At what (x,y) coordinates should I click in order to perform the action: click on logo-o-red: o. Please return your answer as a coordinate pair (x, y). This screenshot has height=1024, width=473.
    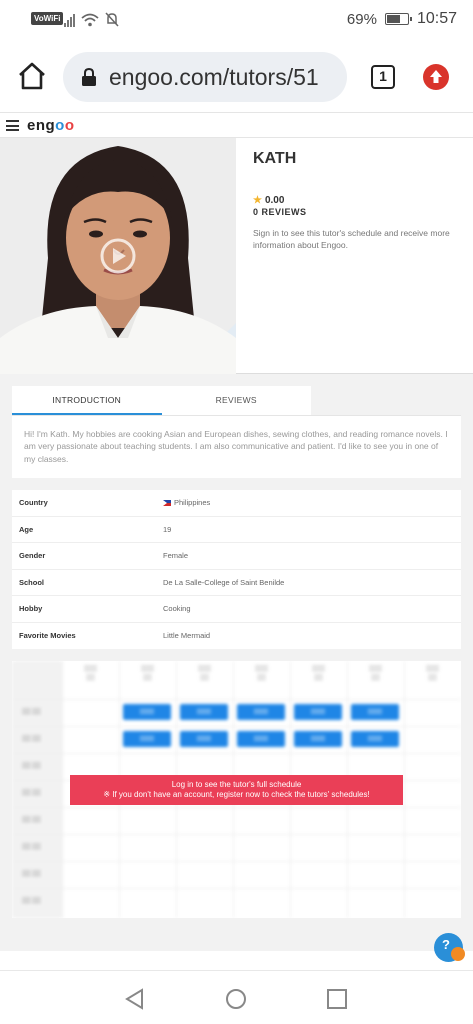
    Looking at the image, I should click on (69, 125).